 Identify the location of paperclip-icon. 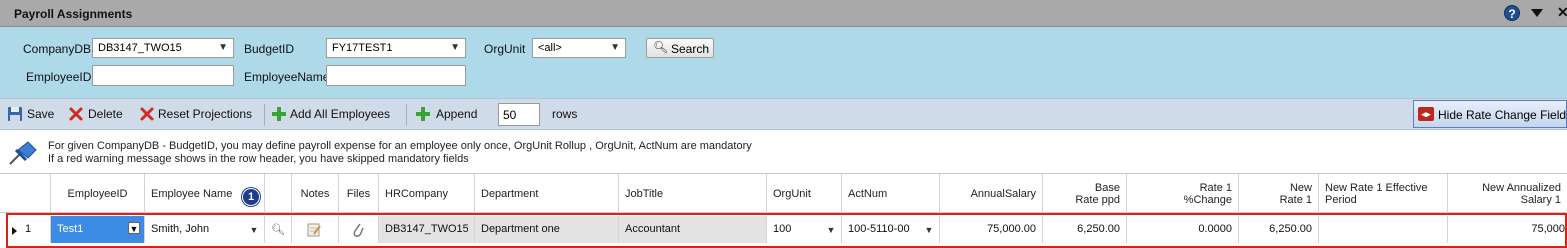
(358, 230).